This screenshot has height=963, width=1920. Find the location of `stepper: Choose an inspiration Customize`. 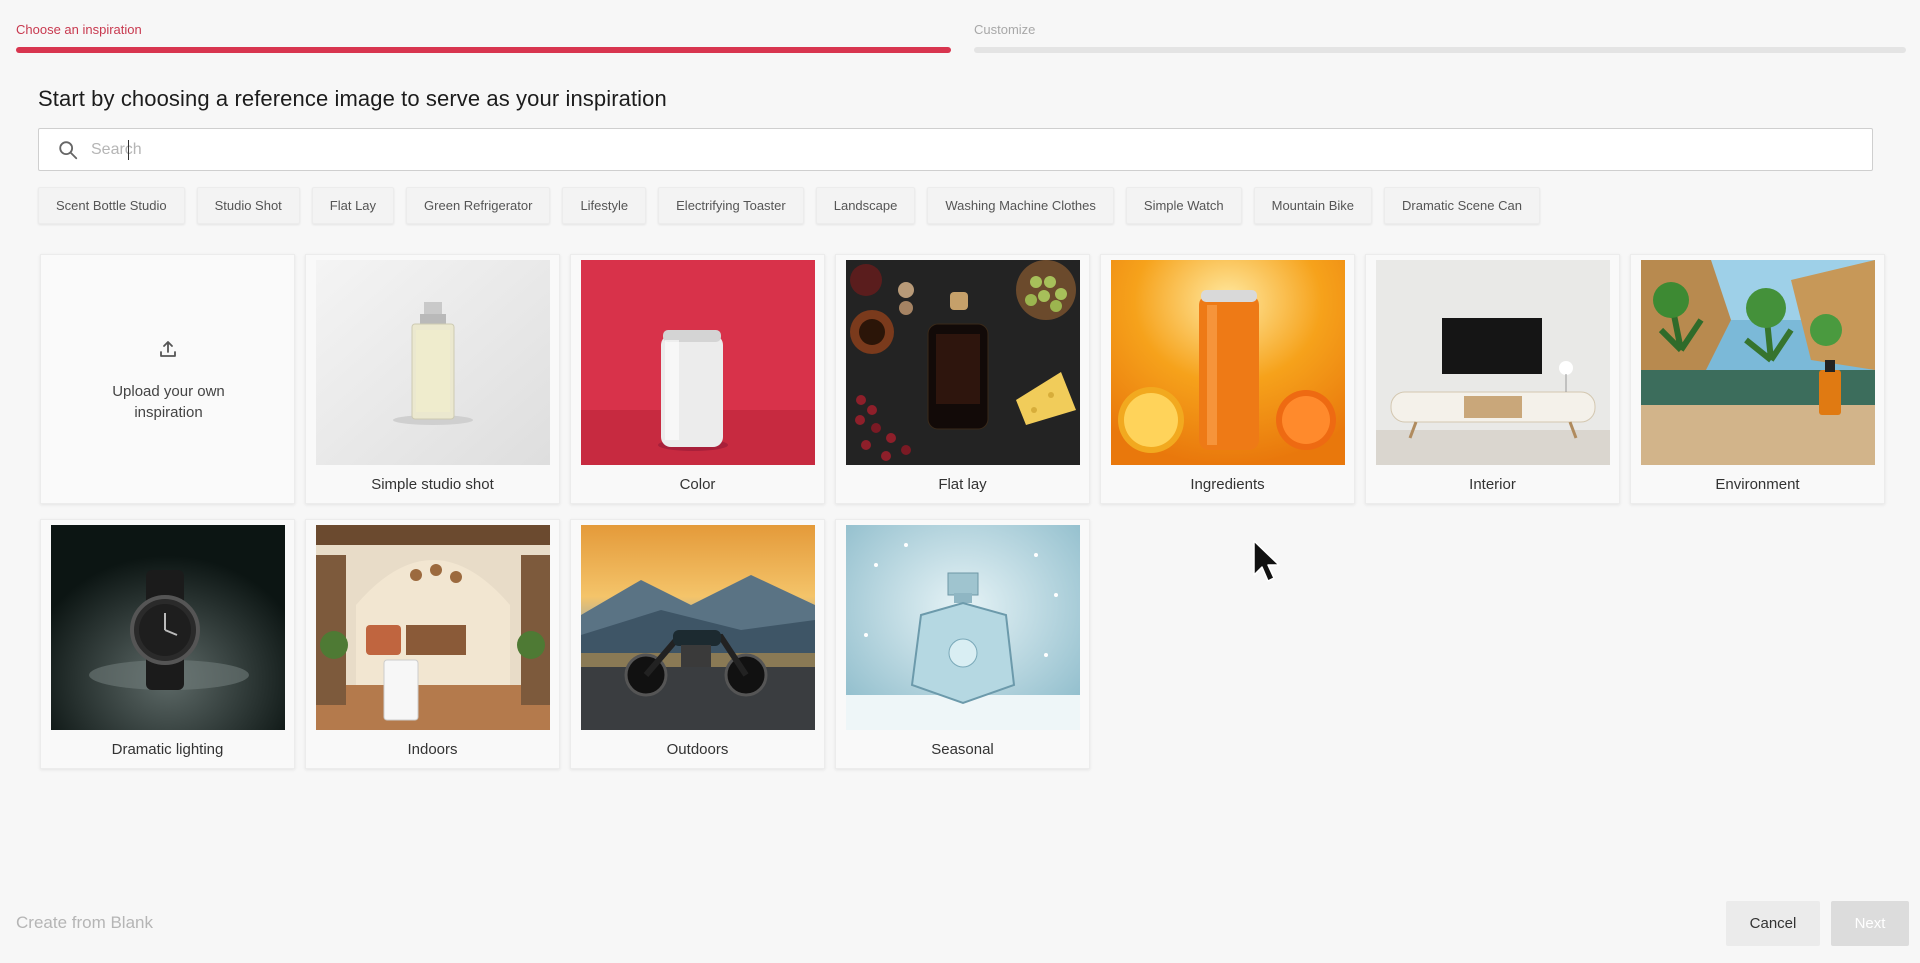

stepper: Choose an inspiration Customize is located at coordinates (961, 30).